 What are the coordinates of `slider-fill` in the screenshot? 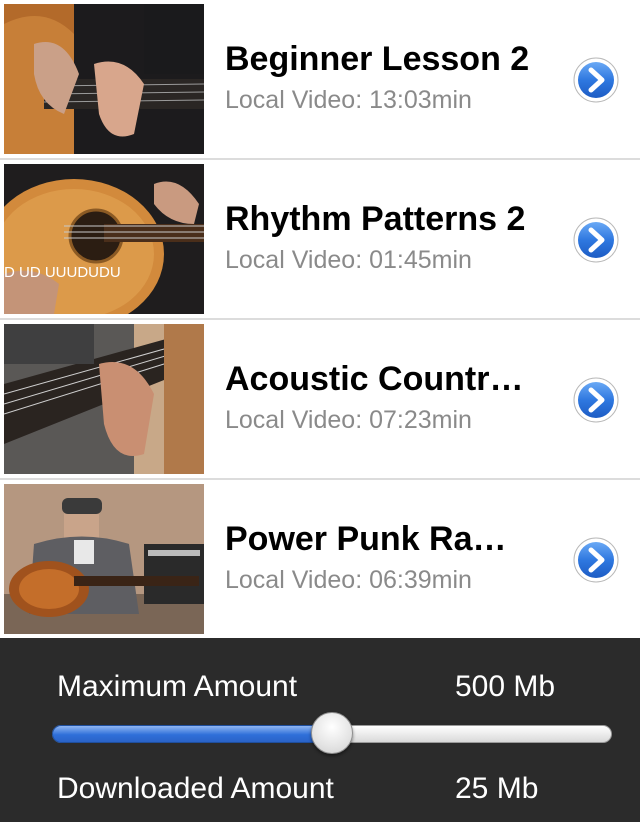 It's located at (192, 734).